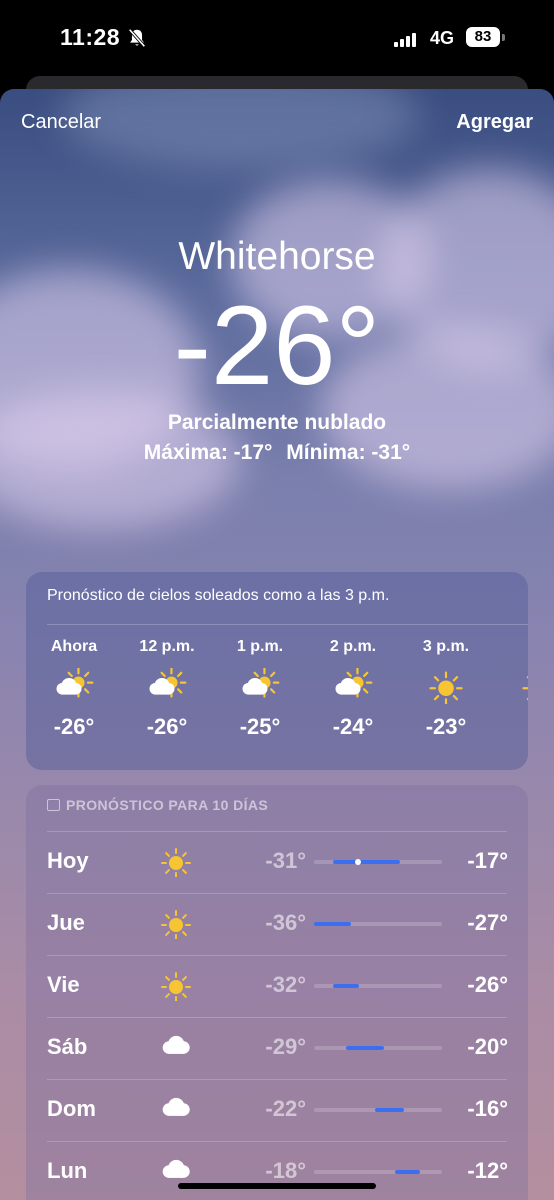 The width and height of the screenshot is (554, 1200). I want to click on day-low: -31°, so click(285, 860).